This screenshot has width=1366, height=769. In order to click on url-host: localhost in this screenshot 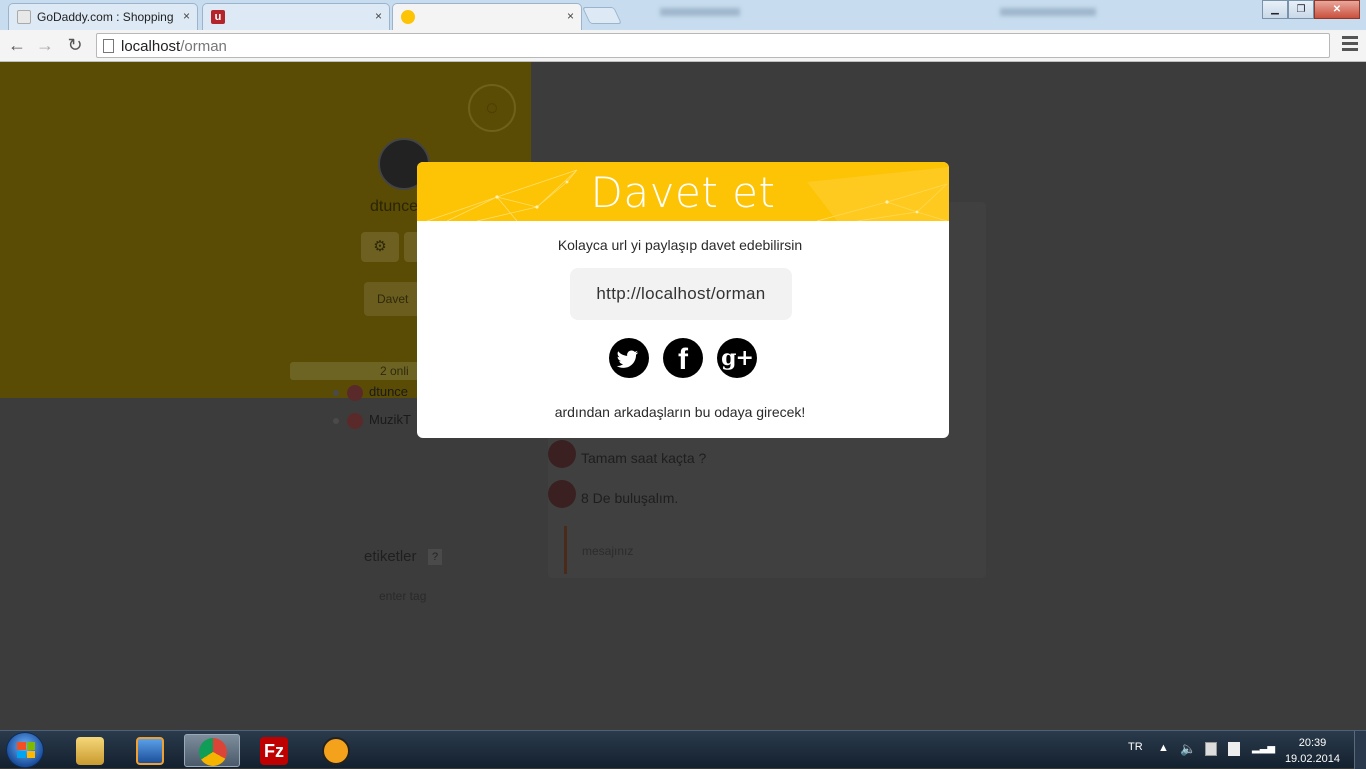, I will do `click(151, 46)`.